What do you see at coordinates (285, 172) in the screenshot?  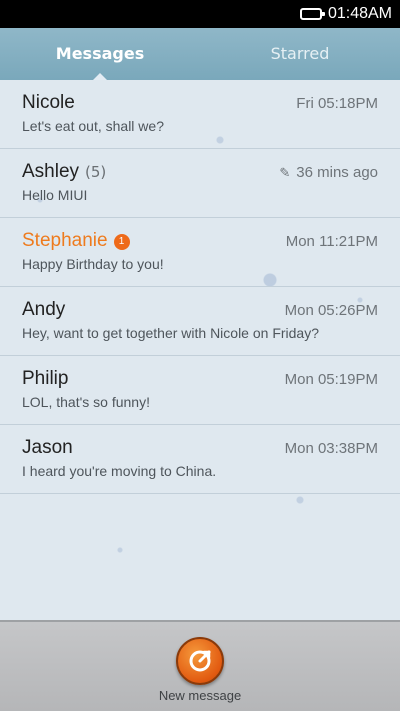 I see `pencil-icon: ✎` at bounding box center [285, 172].